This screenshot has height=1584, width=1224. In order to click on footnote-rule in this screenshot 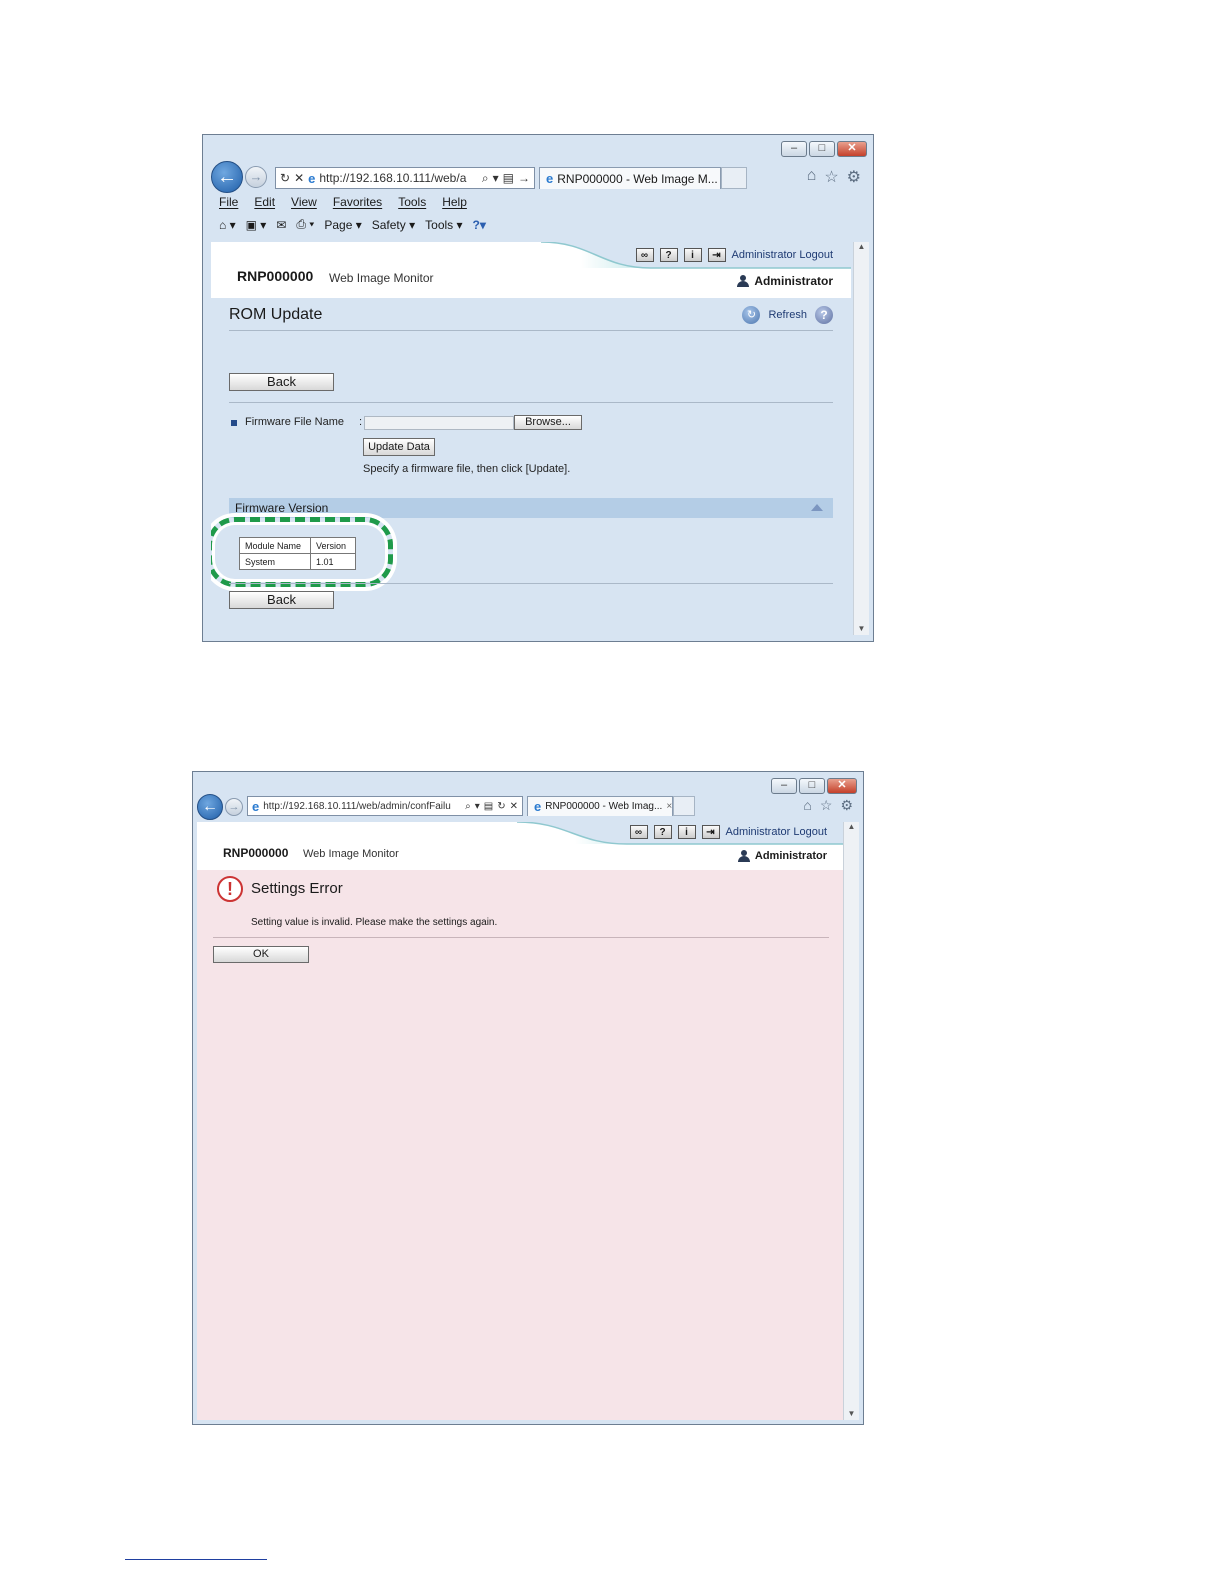, I will do `click(196, 1559)`.